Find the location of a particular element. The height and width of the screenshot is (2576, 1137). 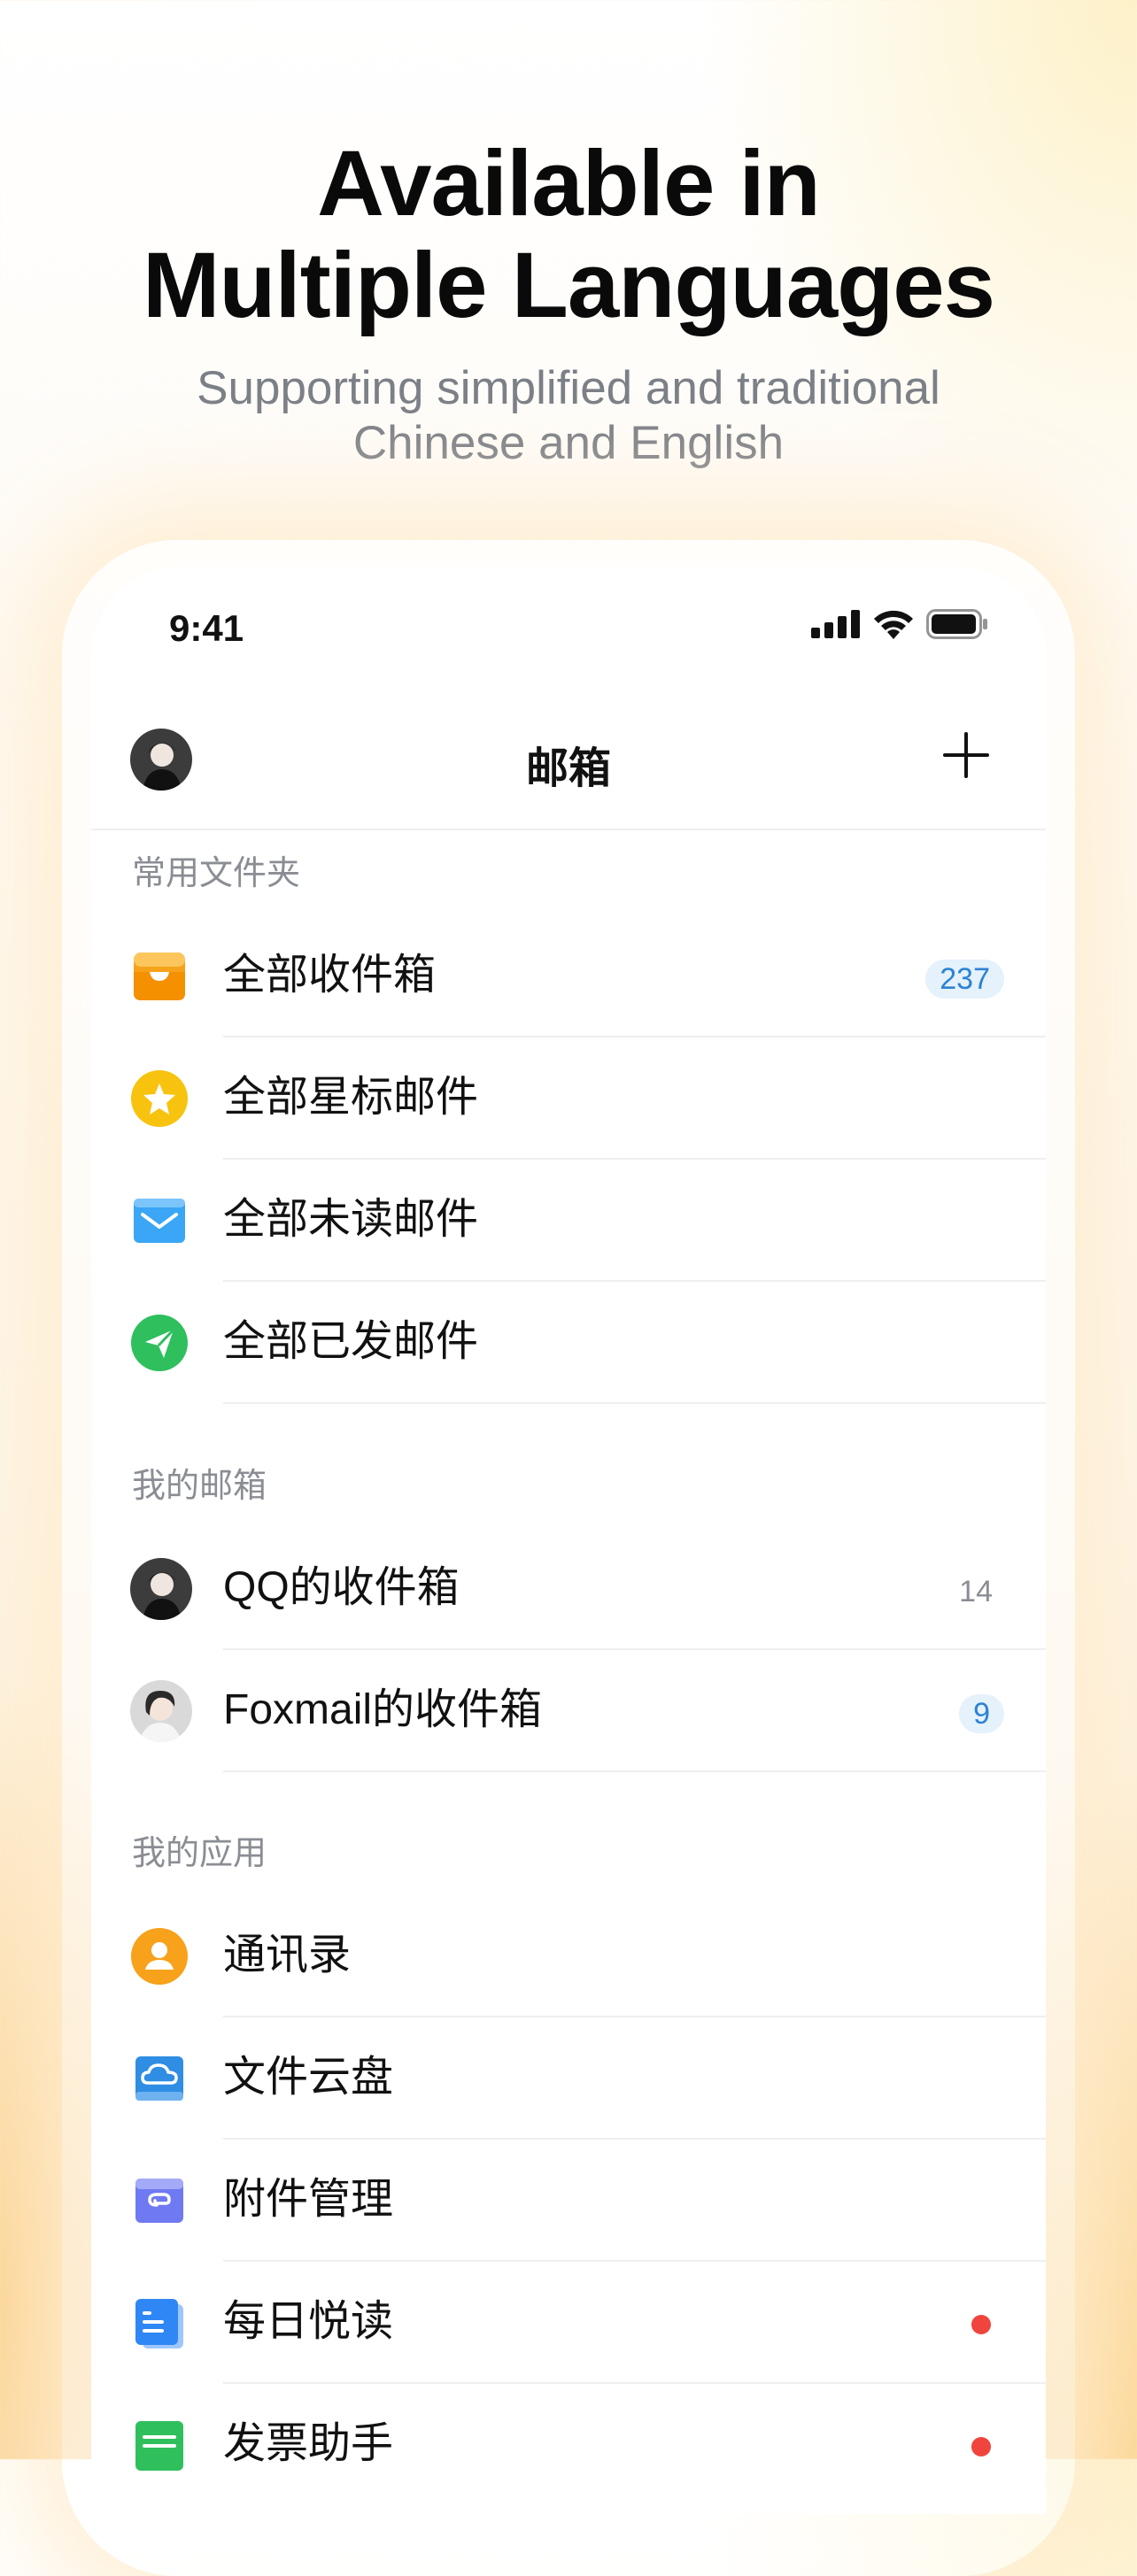

foxmail-avatar is located at coordinates (161, 1711).